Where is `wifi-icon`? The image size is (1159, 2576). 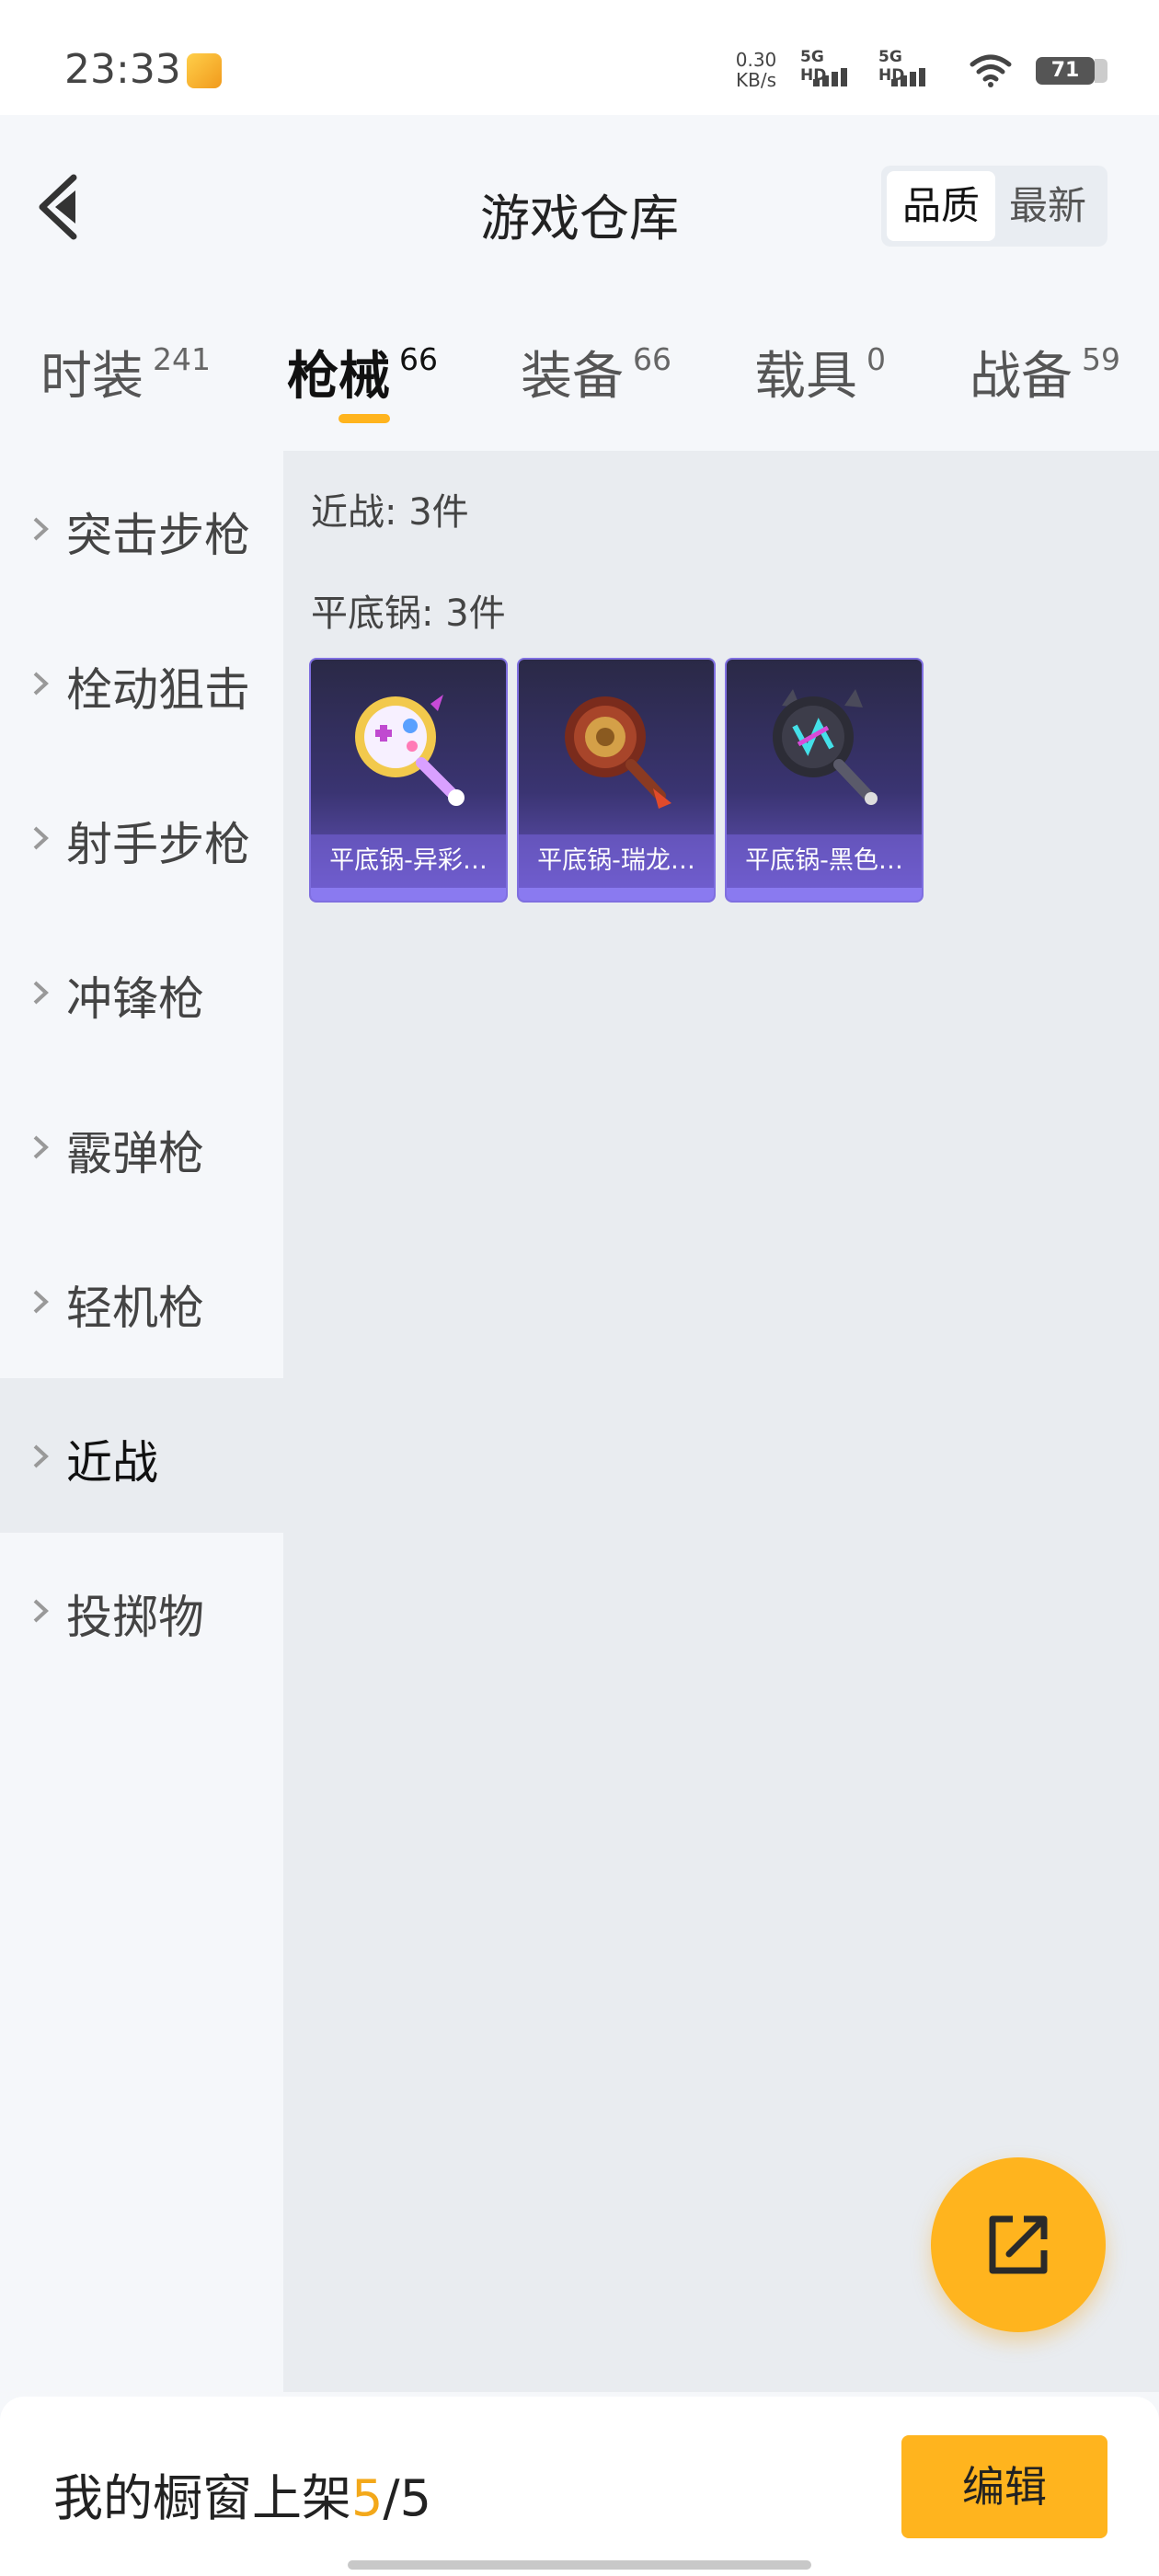
wifi-icon is located at coordinates (991, 70).